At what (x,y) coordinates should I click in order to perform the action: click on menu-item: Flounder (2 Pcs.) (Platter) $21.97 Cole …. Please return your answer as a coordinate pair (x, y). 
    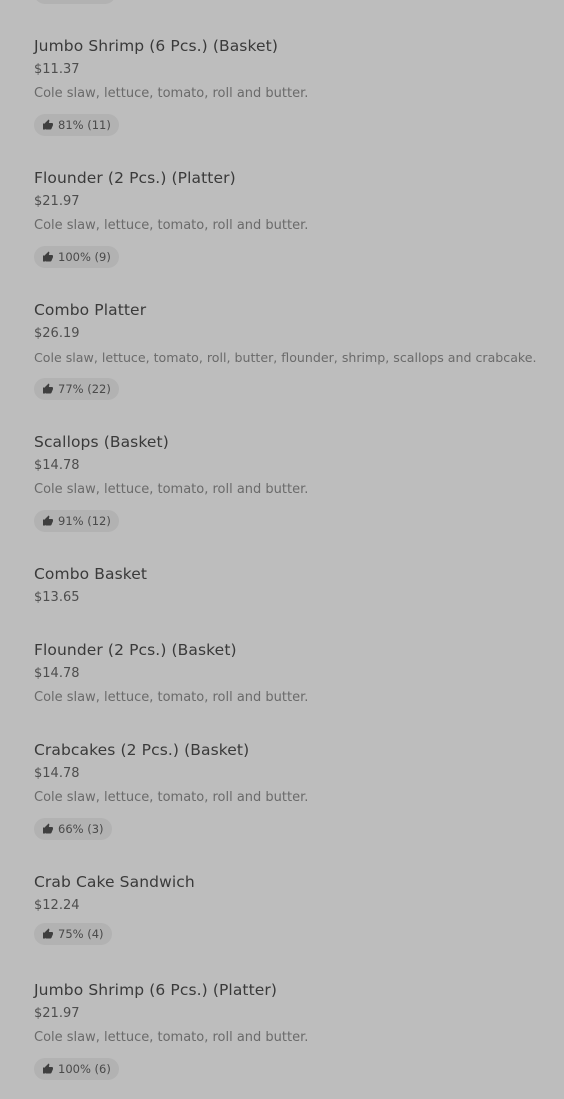
    Looking at the image, I should click on (294, 218).